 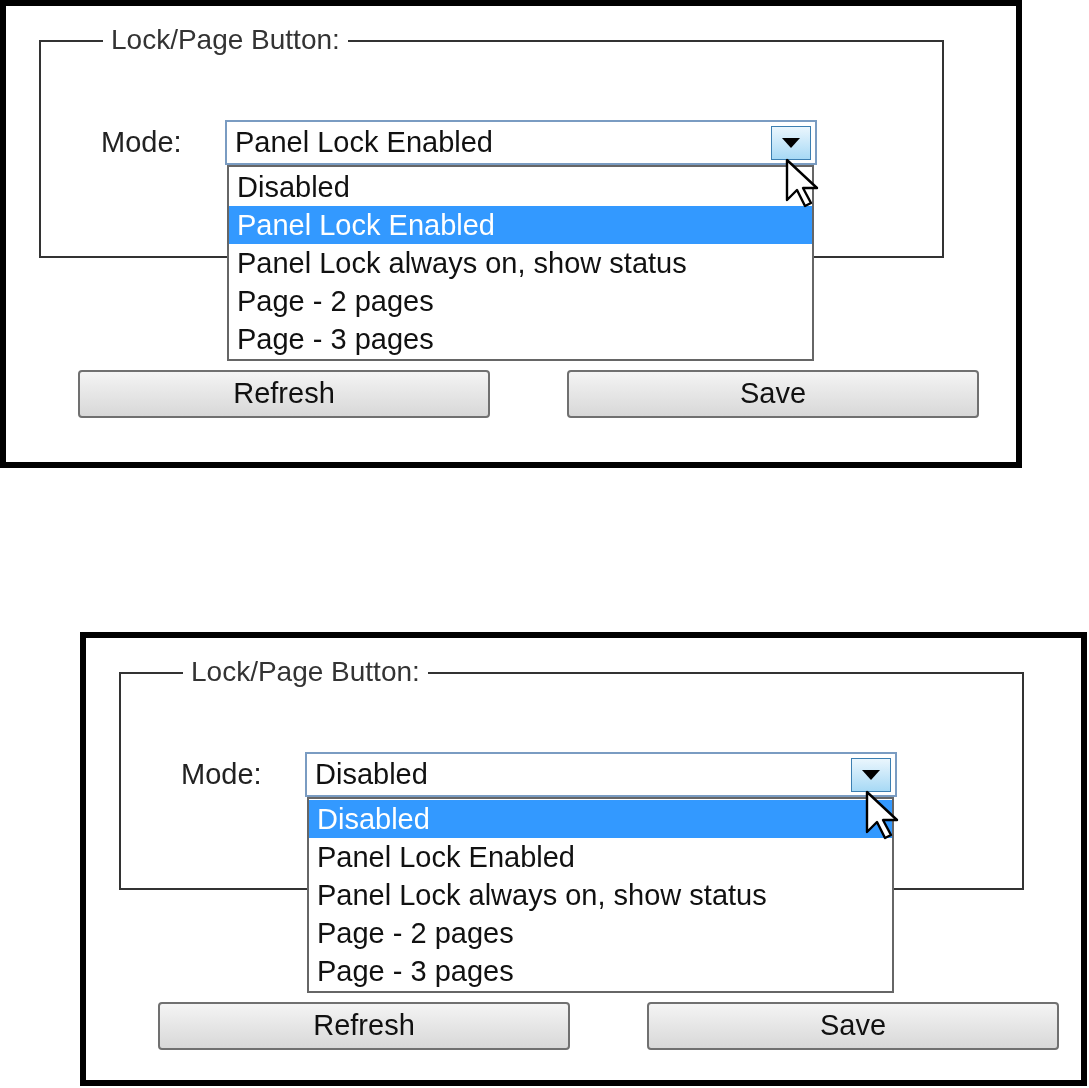 What do you see at coordinates (601, 774) in the screenshot?
I see `mode-dropdown: Disabled` at bounding box center [601, 774].